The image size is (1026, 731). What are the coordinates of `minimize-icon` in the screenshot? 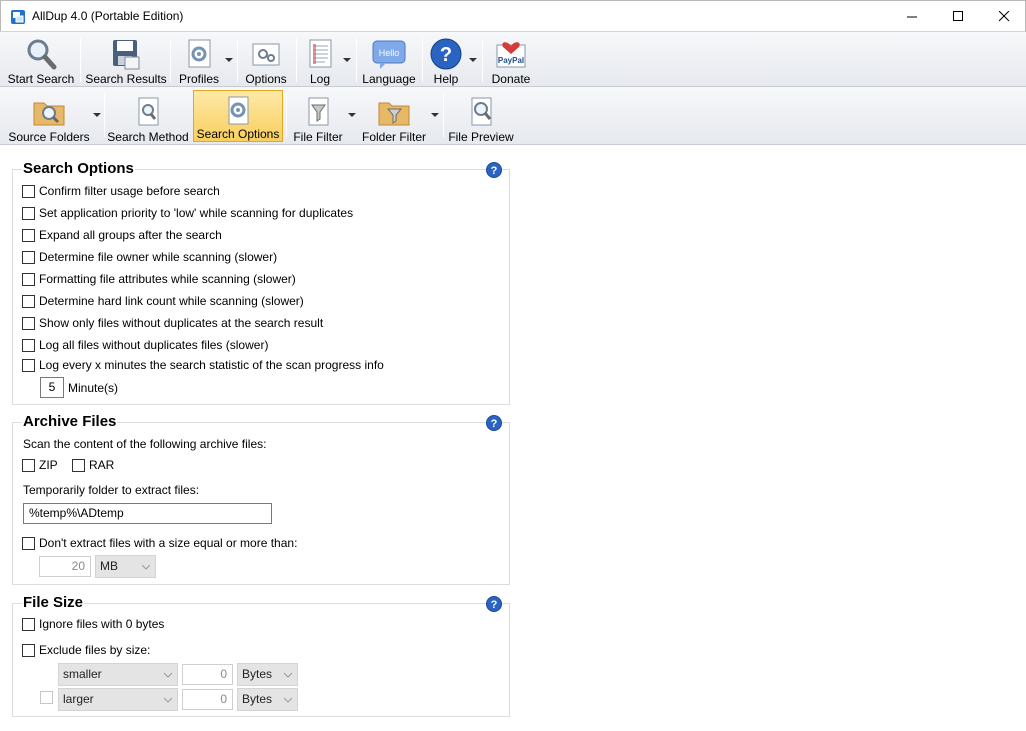 It's located at (911, 16).